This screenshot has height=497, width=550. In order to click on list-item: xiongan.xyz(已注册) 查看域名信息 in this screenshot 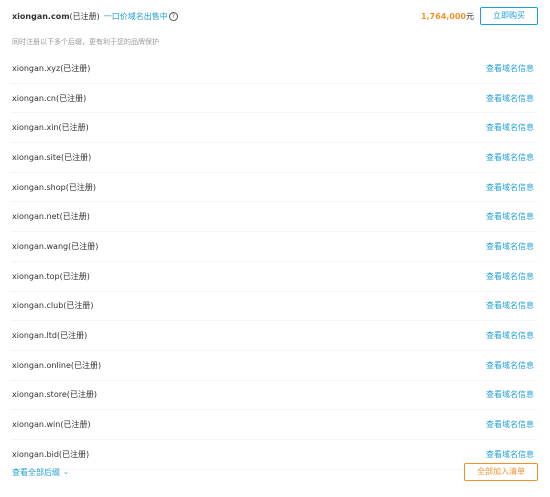, I will do `click(275, 69)`.